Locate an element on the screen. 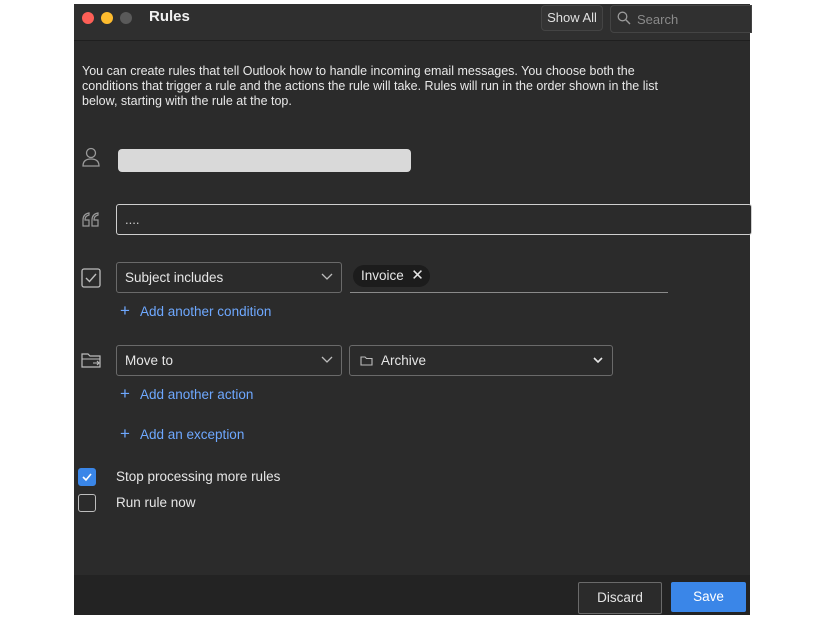  close-window-button is located at coordinates (88, 18).